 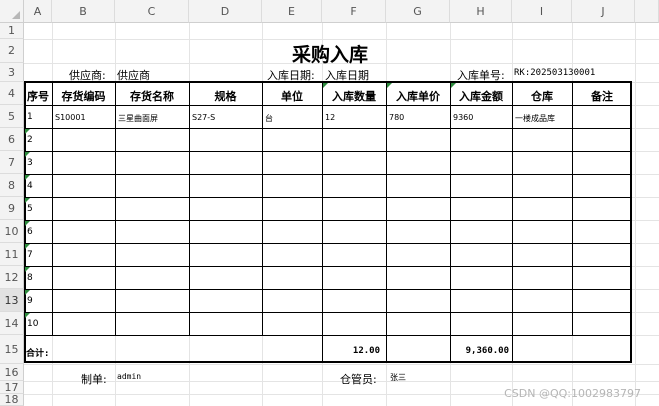 What do you see at coordinates (542, 96) in the screenshot?
I see `table-header-9: 仓库` at bounding box center [542, 96].